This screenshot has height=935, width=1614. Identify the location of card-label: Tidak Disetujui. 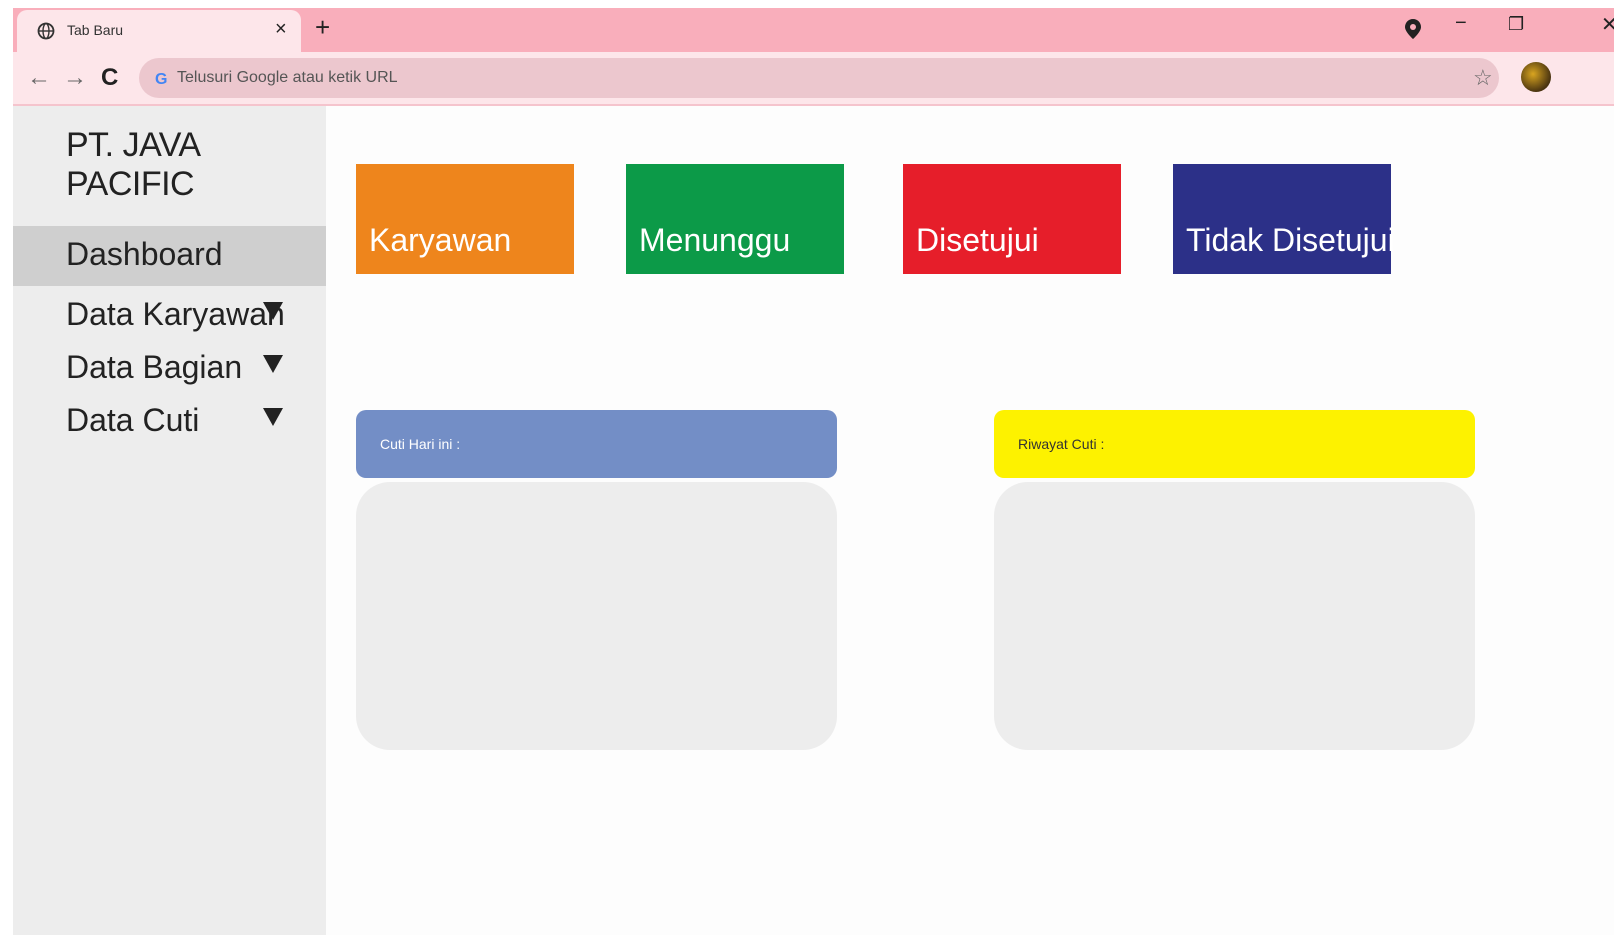
(1290, 240).